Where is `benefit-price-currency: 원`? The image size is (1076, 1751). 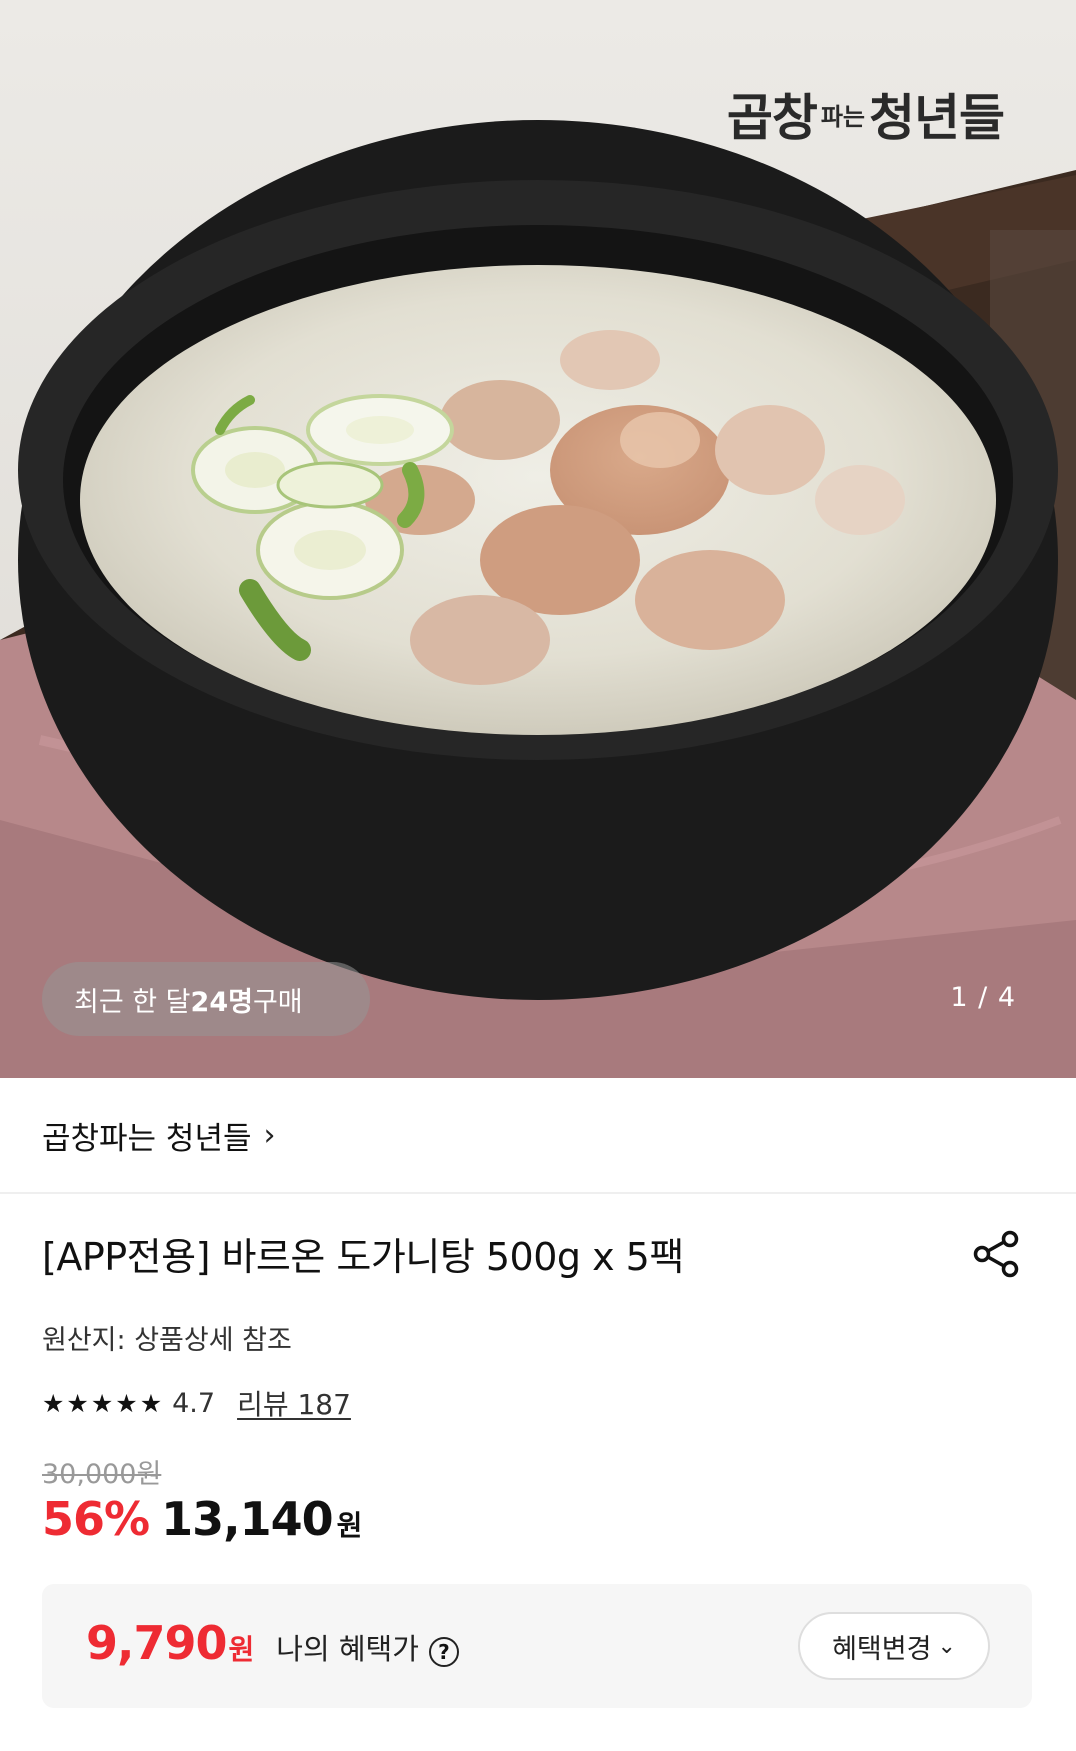
benefit-price-currency: 원 is located at coordinates (241, 1649).